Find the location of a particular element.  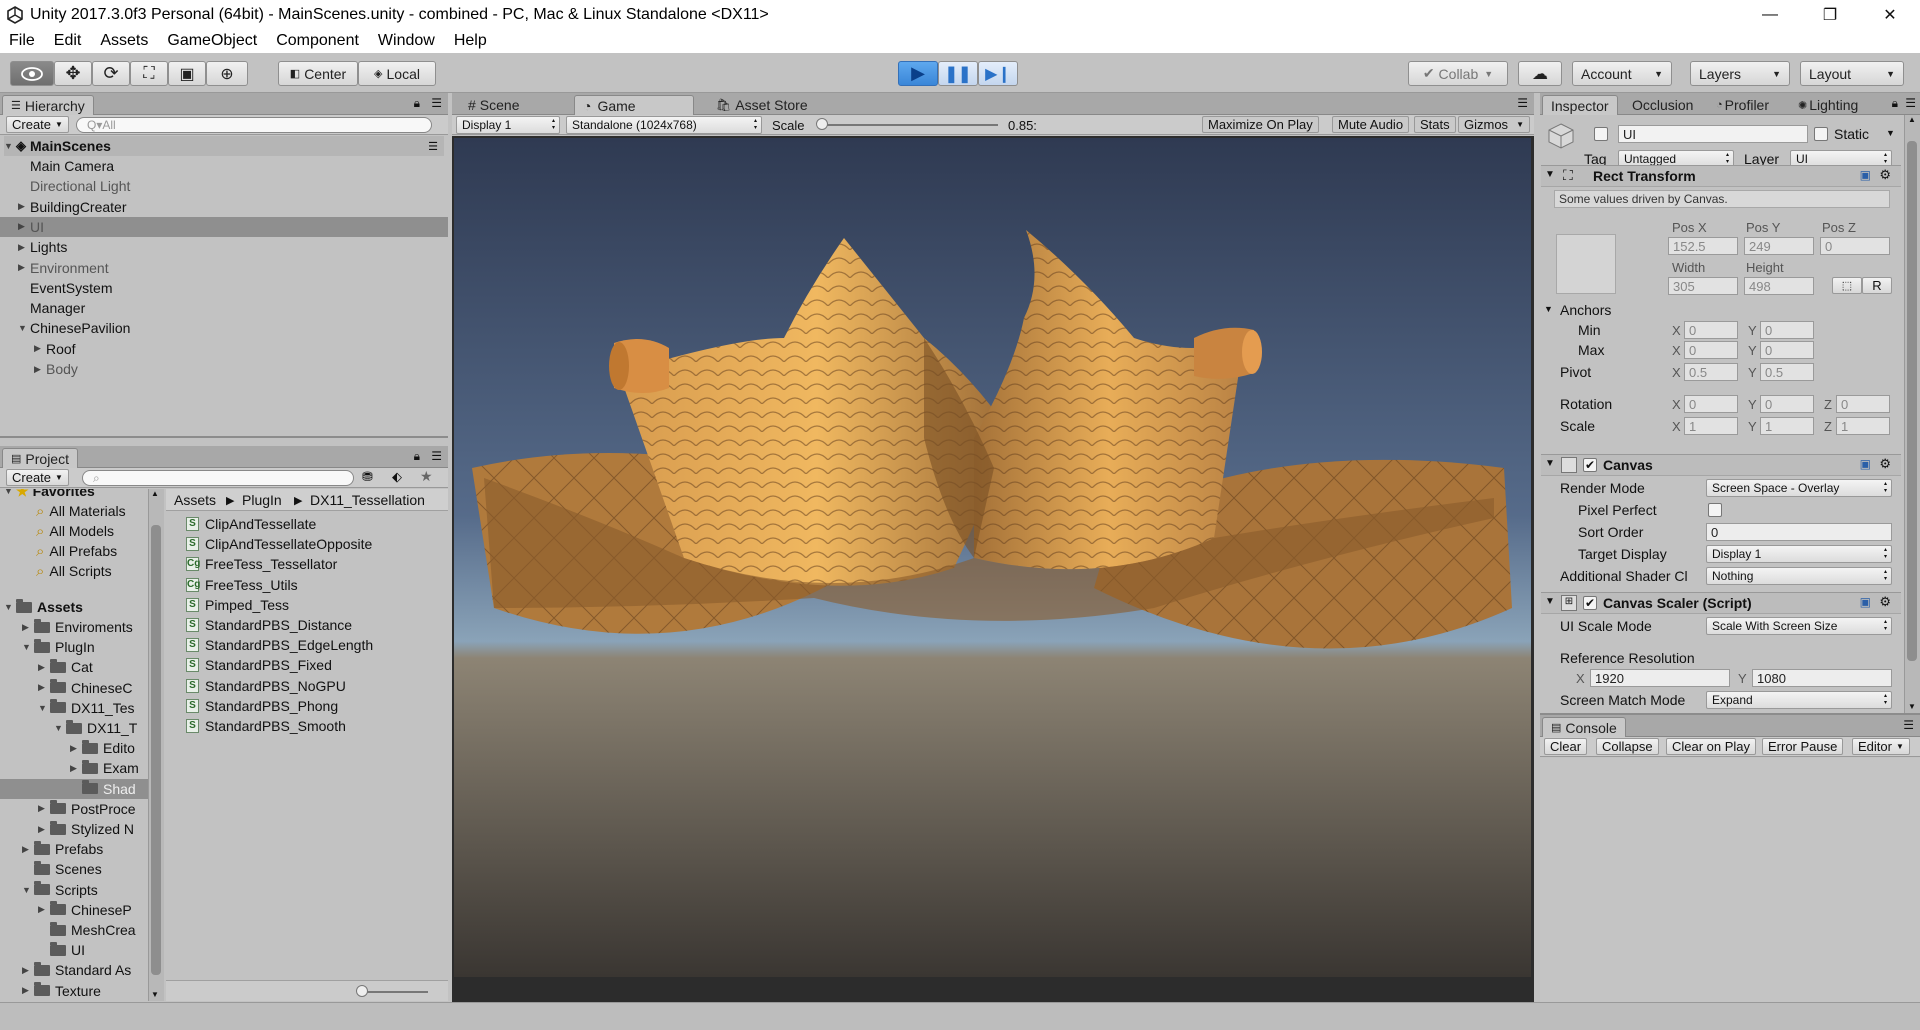

scale-z-field: 1 is located at coordinates (1863, 426).